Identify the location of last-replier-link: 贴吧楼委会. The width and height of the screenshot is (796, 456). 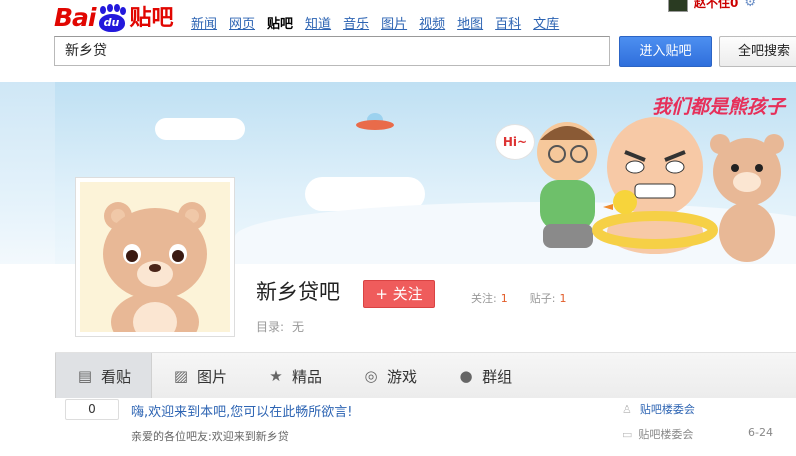
(665, 434).